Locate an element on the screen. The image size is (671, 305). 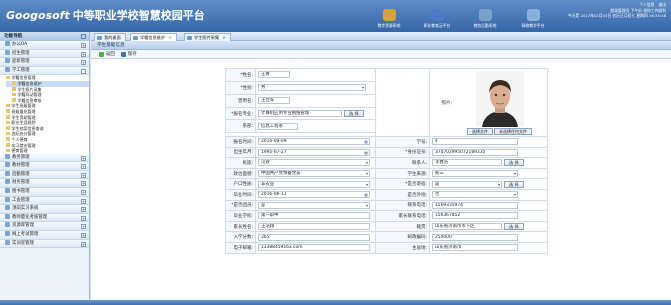
tab-student-info: 学籍信息维护 × is located at coordinates (153, 37).